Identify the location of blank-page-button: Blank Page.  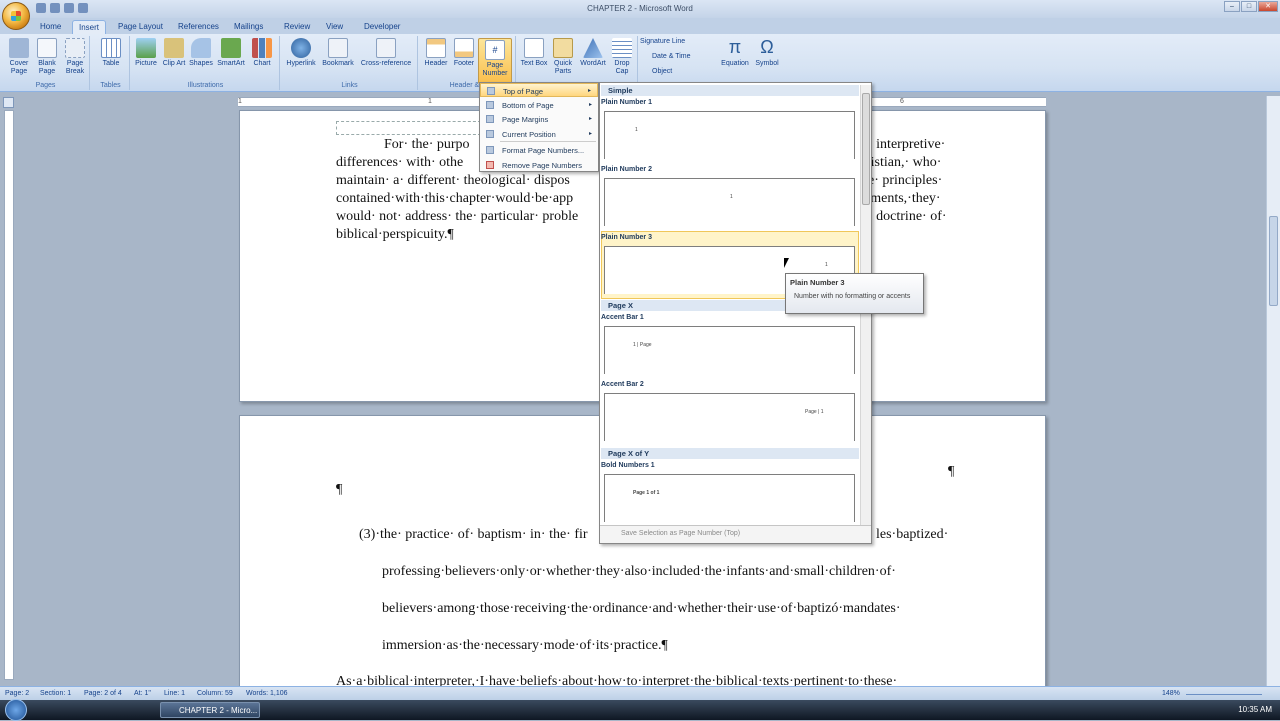
(47, 57).